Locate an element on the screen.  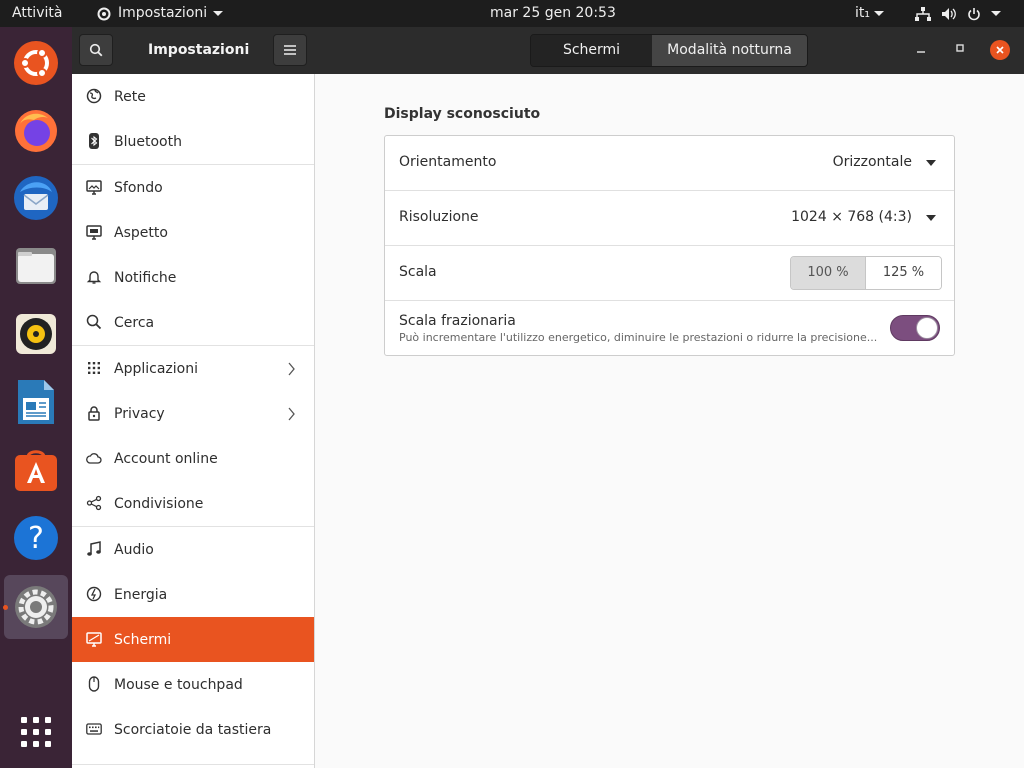
cloud-icon is located at coordinates (94, 458).